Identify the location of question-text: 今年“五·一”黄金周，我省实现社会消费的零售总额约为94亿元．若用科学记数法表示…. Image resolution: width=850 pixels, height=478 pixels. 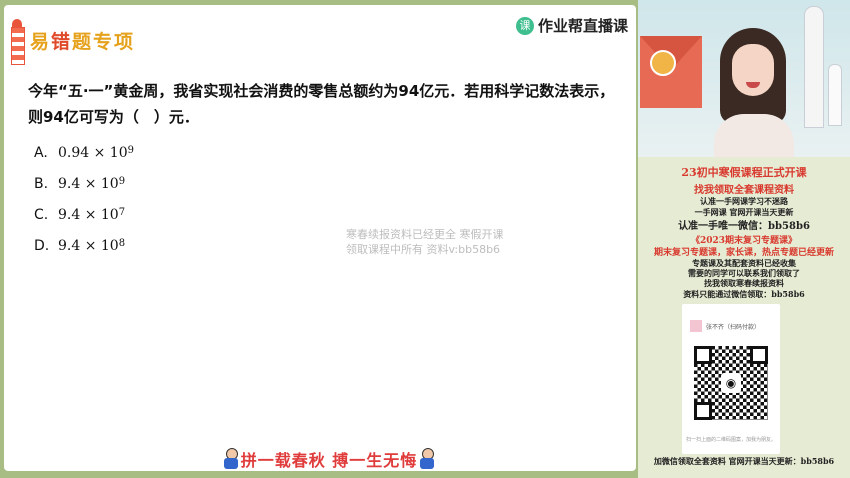
(321, 104).